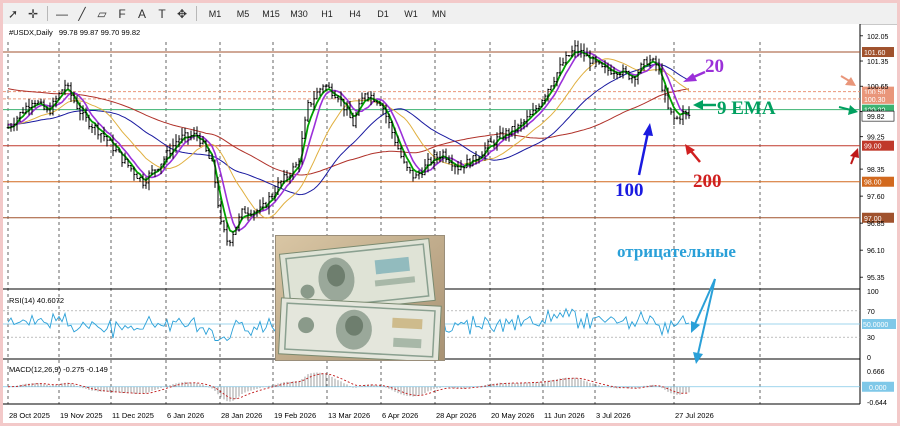 The width and height of the screenshot is (900, 426). I want to click on fibonacci-icon: F, so click(122, 13).